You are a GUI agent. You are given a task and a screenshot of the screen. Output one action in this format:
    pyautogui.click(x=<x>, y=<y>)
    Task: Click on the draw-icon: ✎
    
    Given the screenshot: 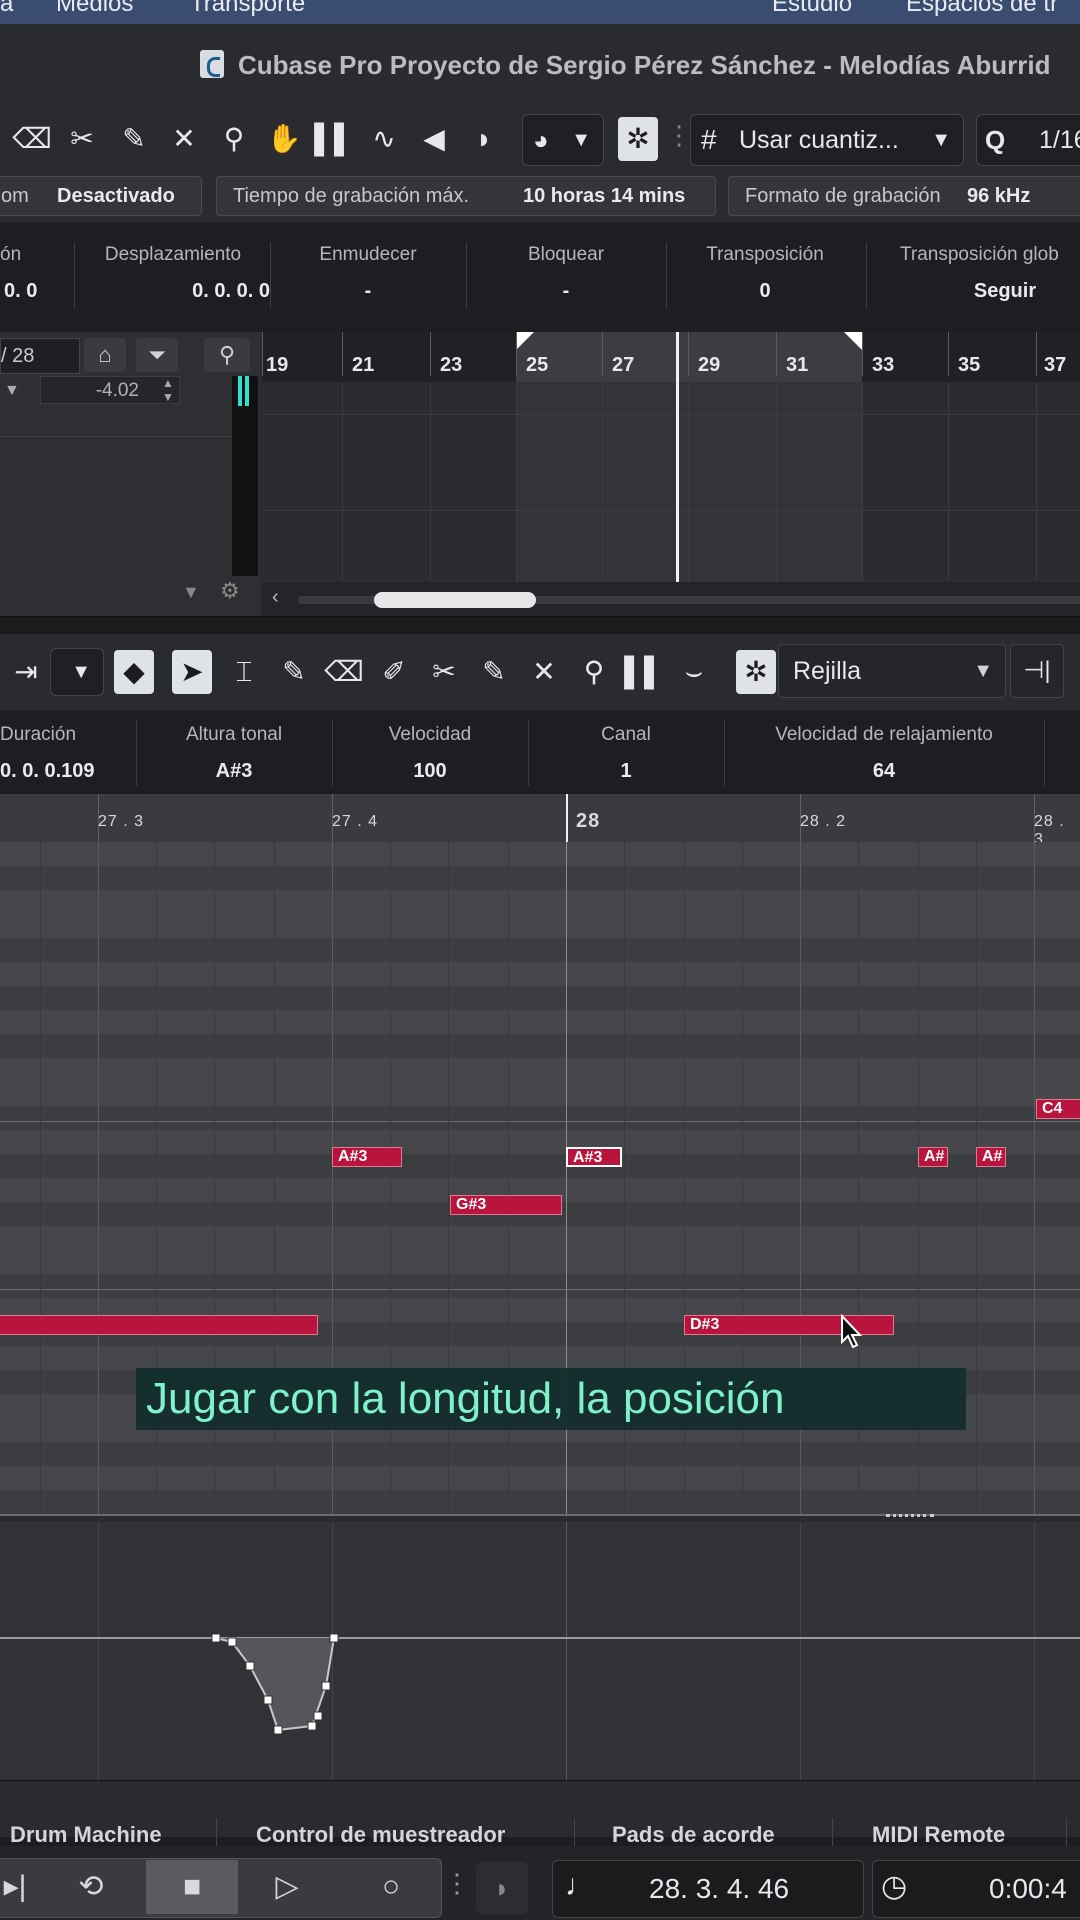 What is the action you would take?
    pyautogui.click(x=294, y=672)
    